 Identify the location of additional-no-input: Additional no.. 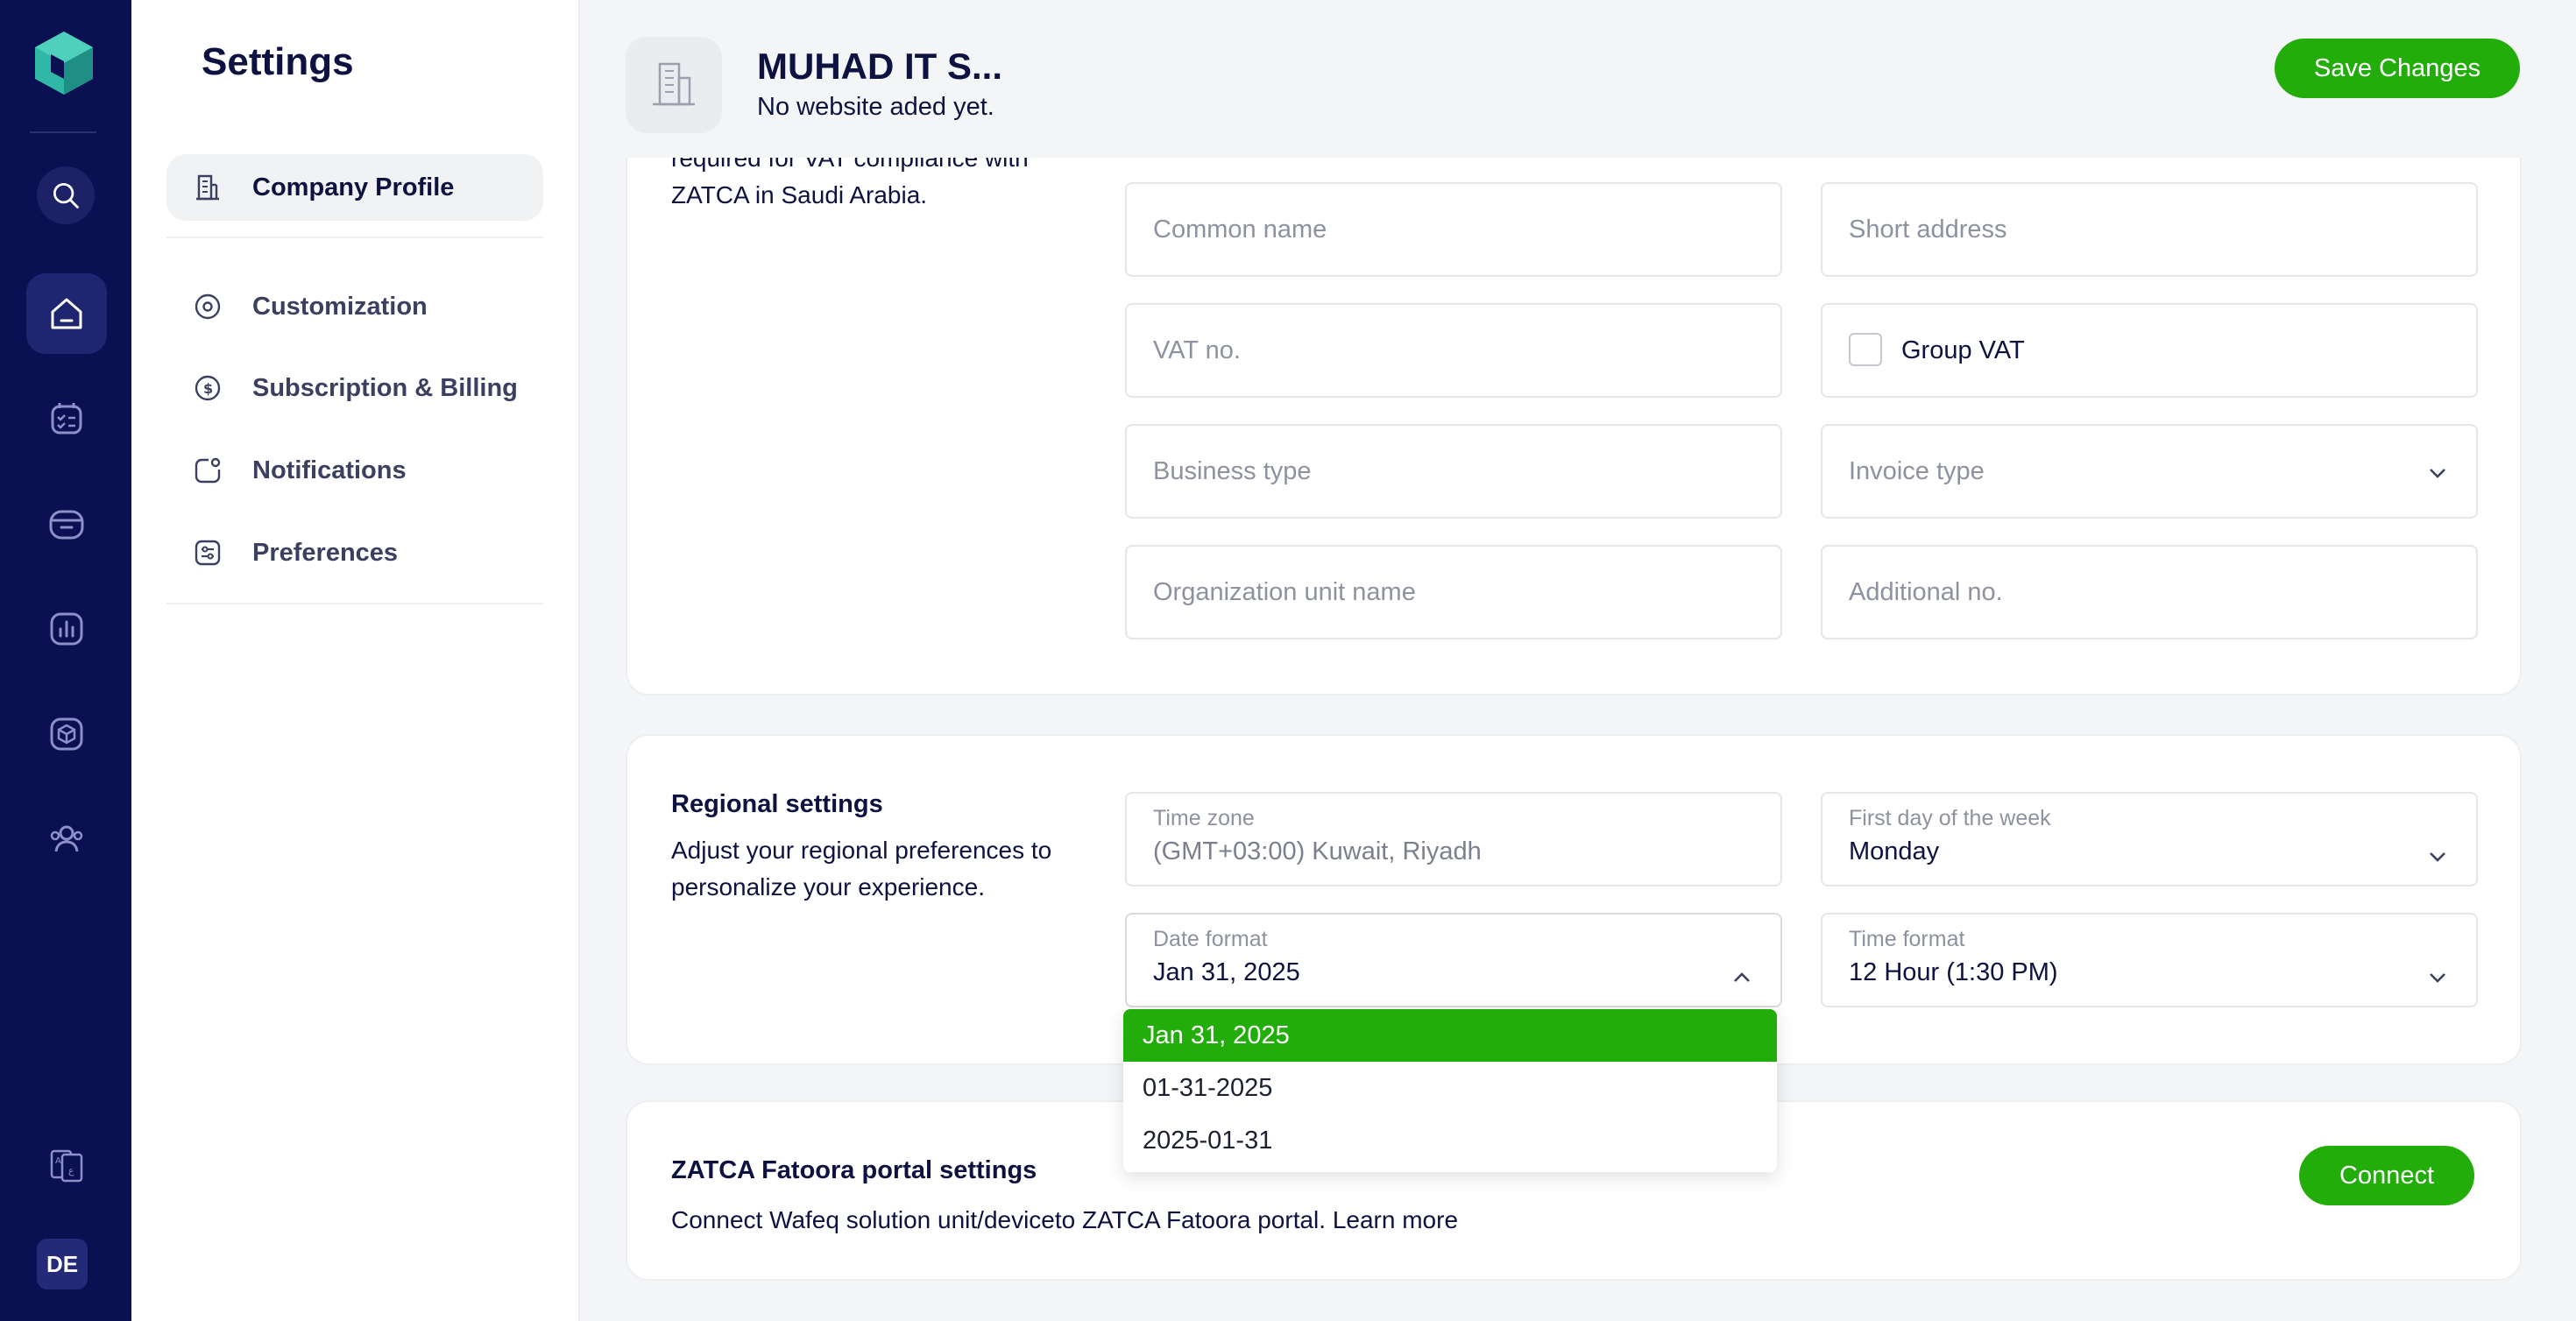
(2149, 592).